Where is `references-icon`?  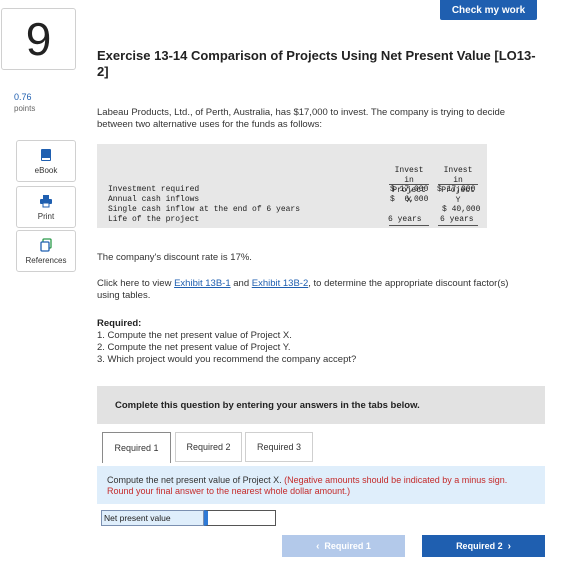
references-icon is located at coordinates (46, 244).